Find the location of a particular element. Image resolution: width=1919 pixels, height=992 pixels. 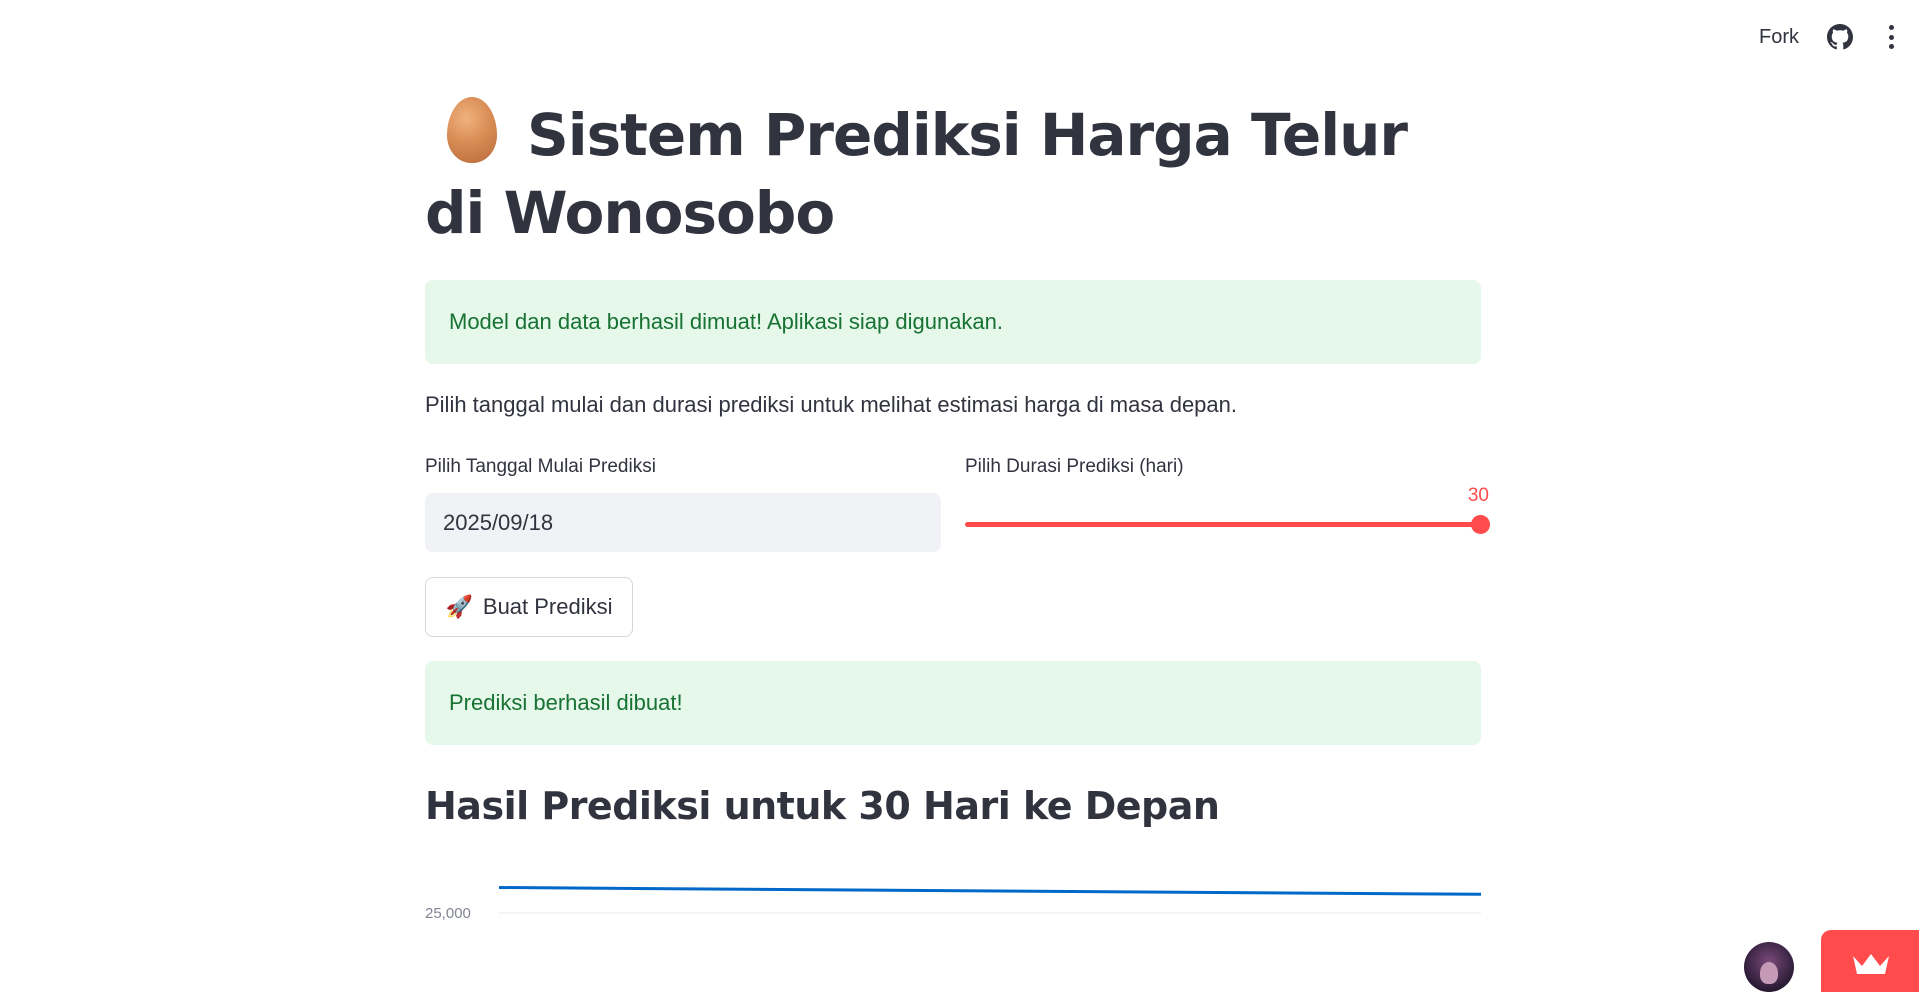

slider-track is located at coordinates (1223, 524).